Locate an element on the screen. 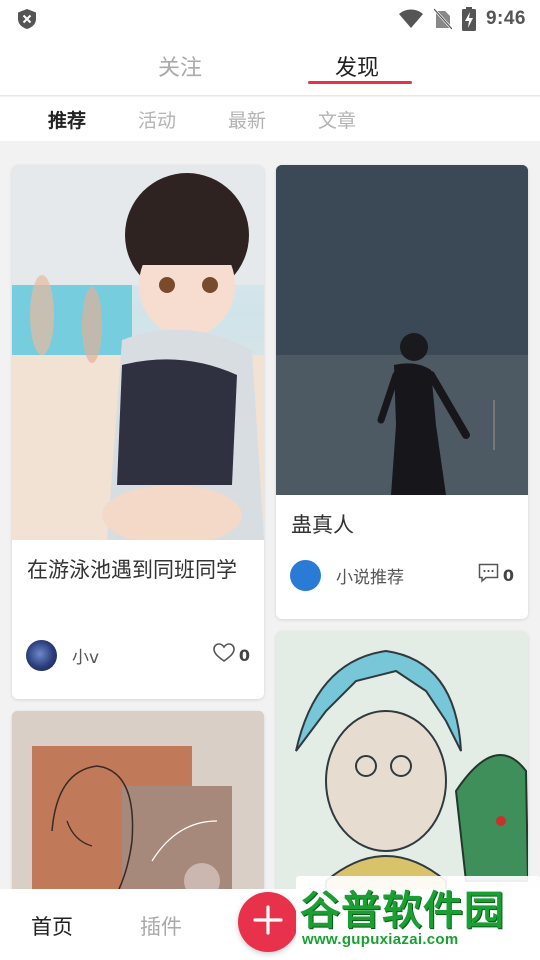 This screenshot has height=960, width=540. card-title: 蛊真人 is located at coordinates (402, 518).